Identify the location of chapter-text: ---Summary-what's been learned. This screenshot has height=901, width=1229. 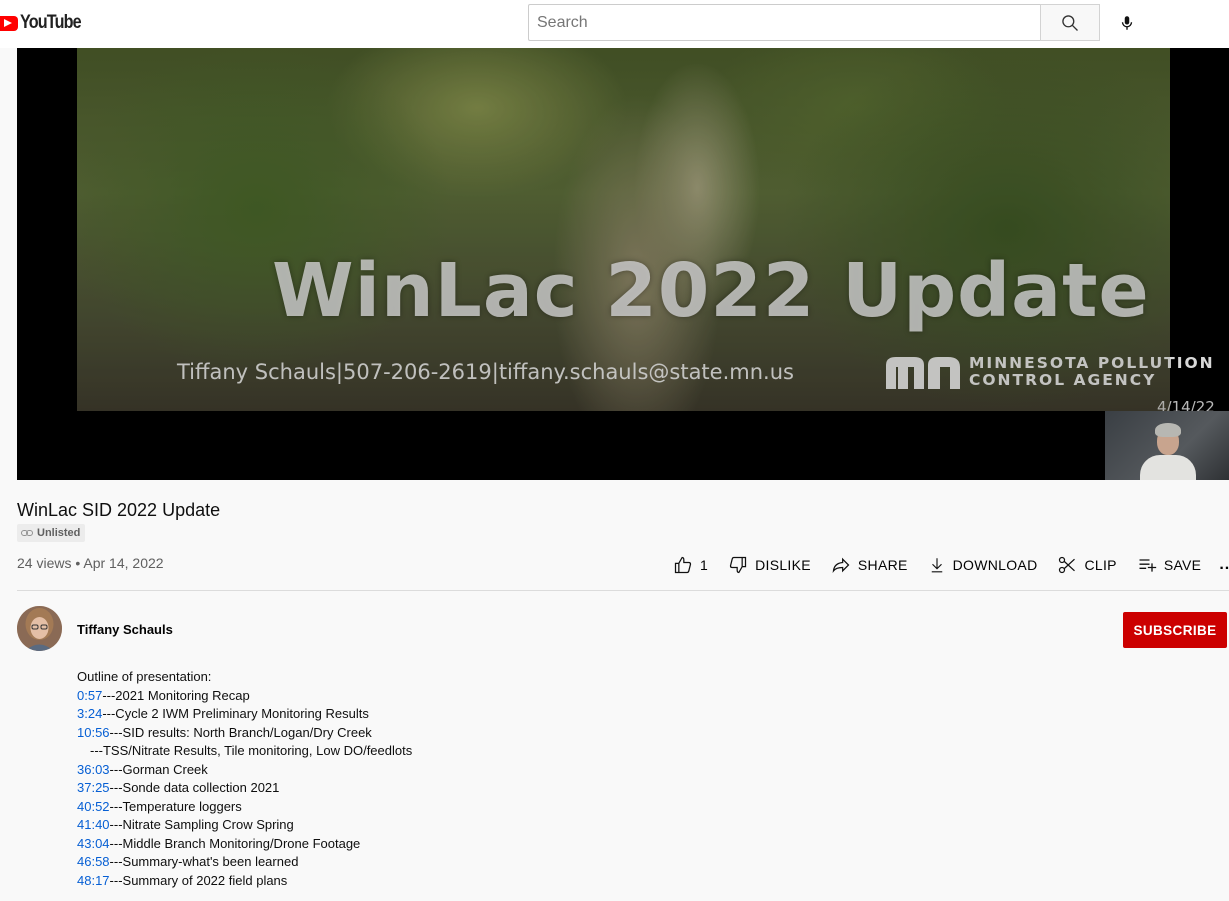
(204, 861).